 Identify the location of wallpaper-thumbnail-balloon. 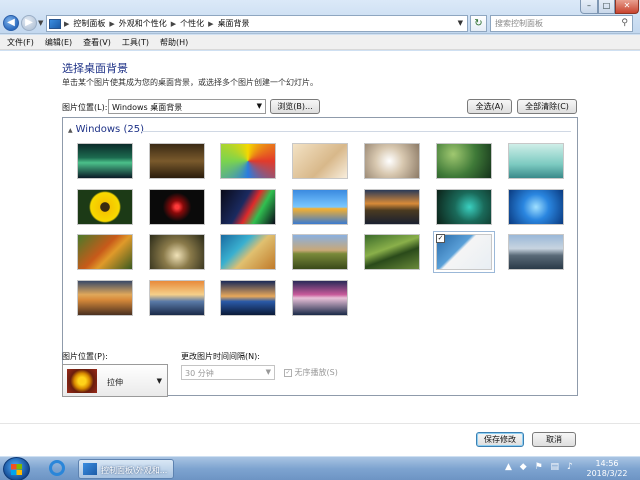
(248, 161).